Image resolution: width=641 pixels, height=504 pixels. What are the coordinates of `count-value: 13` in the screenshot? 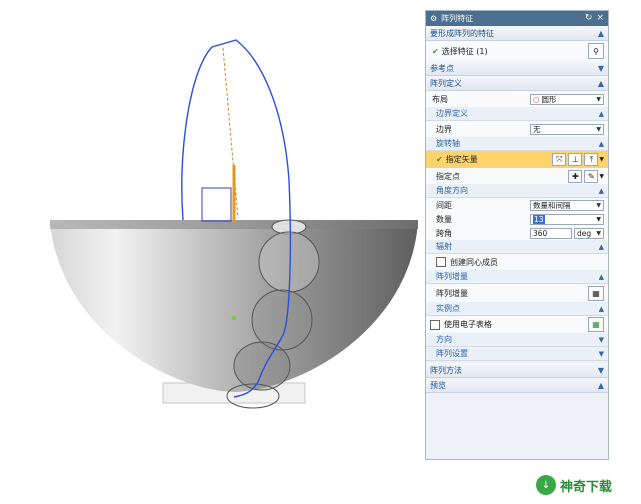 It's located at (539, 219).